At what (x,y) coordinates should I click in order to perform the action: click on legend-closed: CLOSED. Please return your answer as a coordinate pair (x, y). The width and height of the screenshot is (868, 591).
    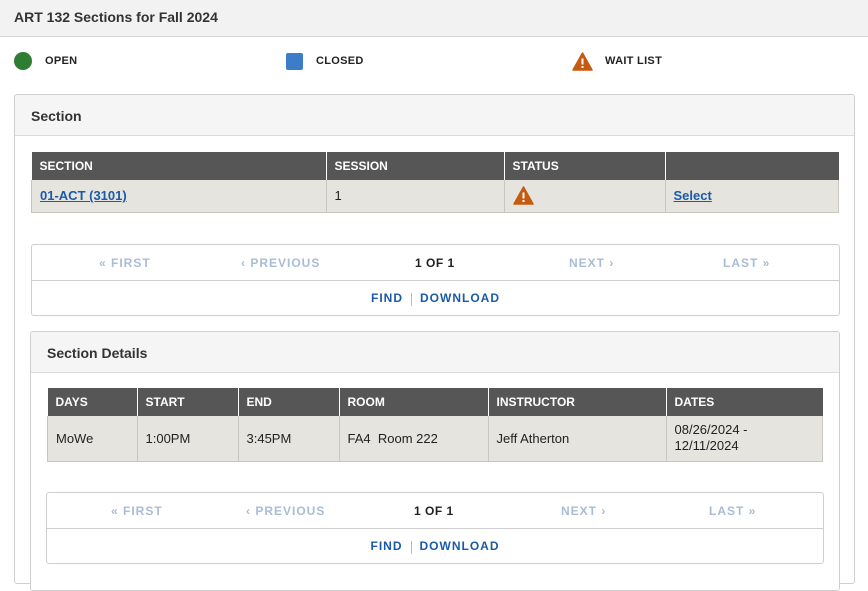
    Looking at the image, I should click on (325, 61).